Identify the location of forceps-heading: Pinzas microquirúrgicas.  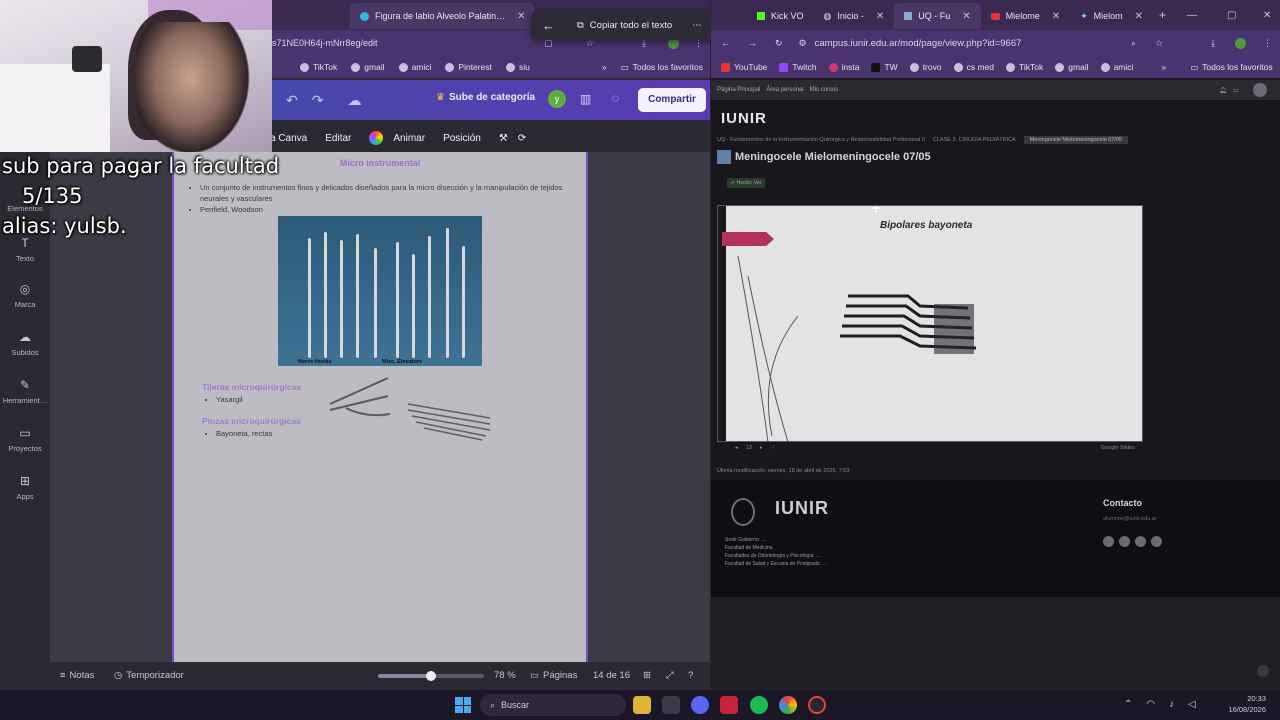
(251, 421).